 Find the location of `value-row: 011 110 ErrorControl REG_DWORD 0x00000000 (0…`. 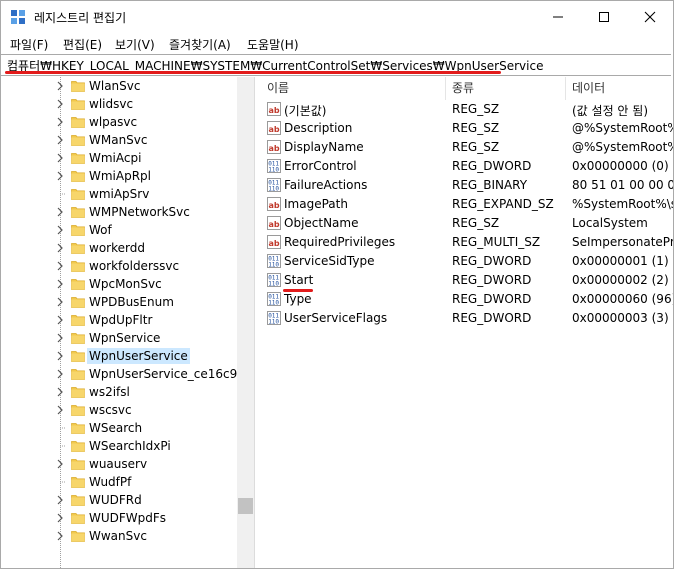

value-row: 011 110 ErrorControl REG_DWORD 0x00000000 (0… is located at coordinates (467, 166).